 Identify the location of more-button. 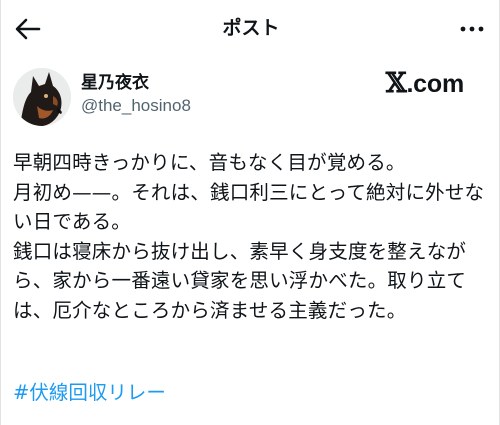
(472, 29).